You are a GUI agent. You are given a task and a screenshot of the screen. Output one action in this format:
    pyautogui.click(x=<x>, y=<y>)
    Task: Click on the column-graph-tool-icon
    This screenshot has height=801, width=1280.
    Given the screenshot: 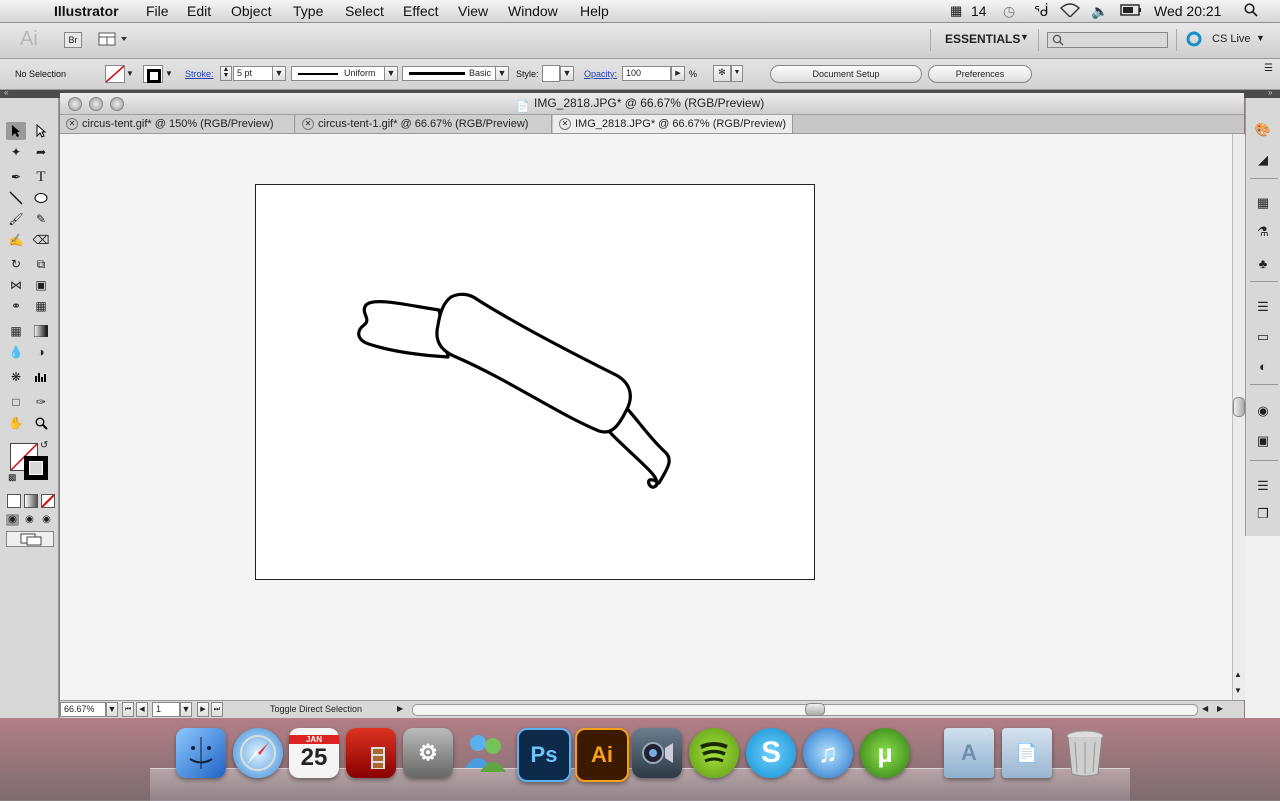 What is the action you would take?
    pyautogui.click(x=41, y=377)
    